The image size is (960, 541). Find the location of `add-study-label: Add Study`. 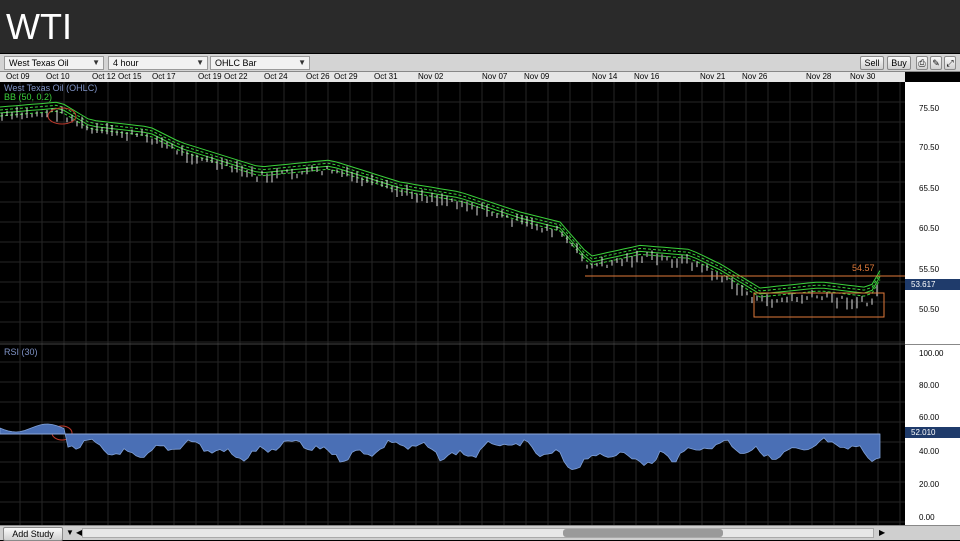

add-study-label: Add Study is located at coordinates (33, 534).